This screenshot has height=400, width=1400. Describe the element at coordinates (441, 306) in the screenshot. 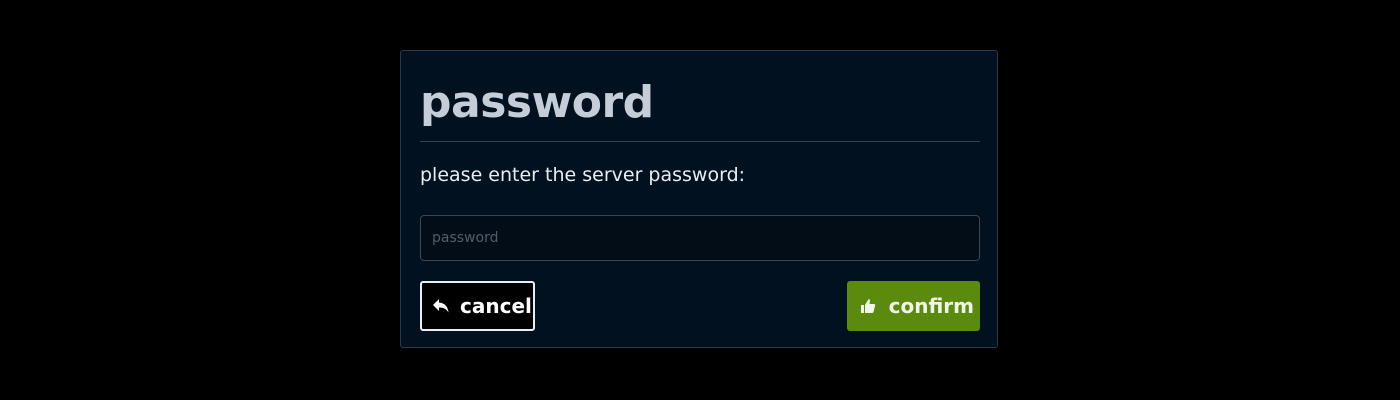

I see `reply-arrow-icon` at that location.